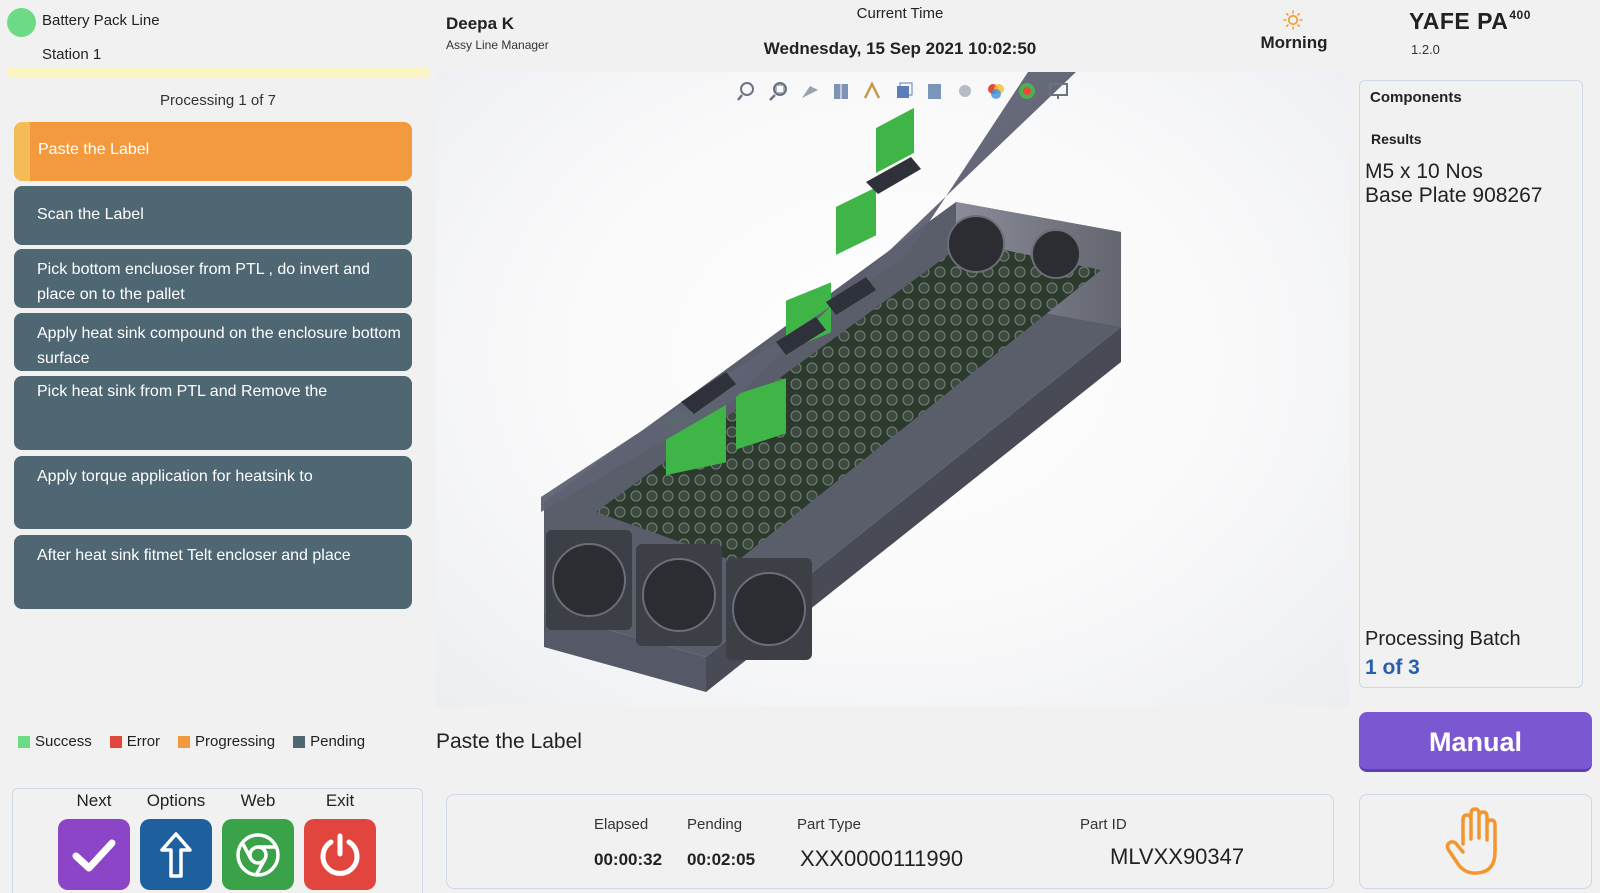  I want to click on next-button, so click(94, 854).